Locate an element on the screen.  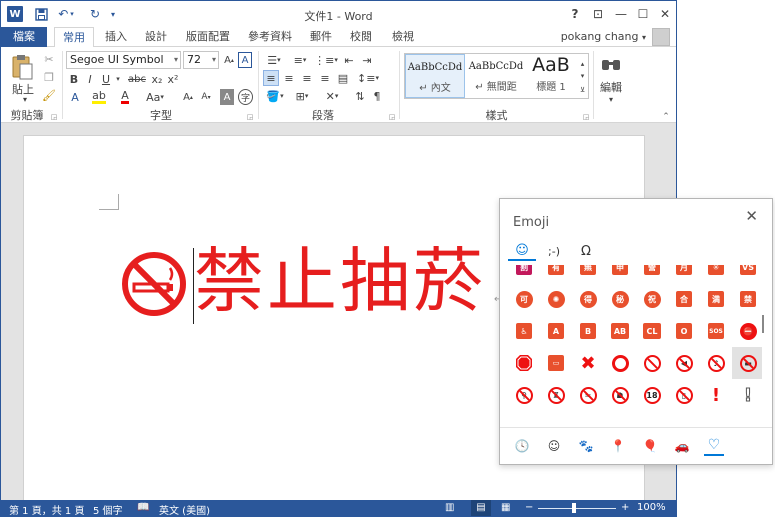
highlight-icon: ab is located at coordinates (99, 97).